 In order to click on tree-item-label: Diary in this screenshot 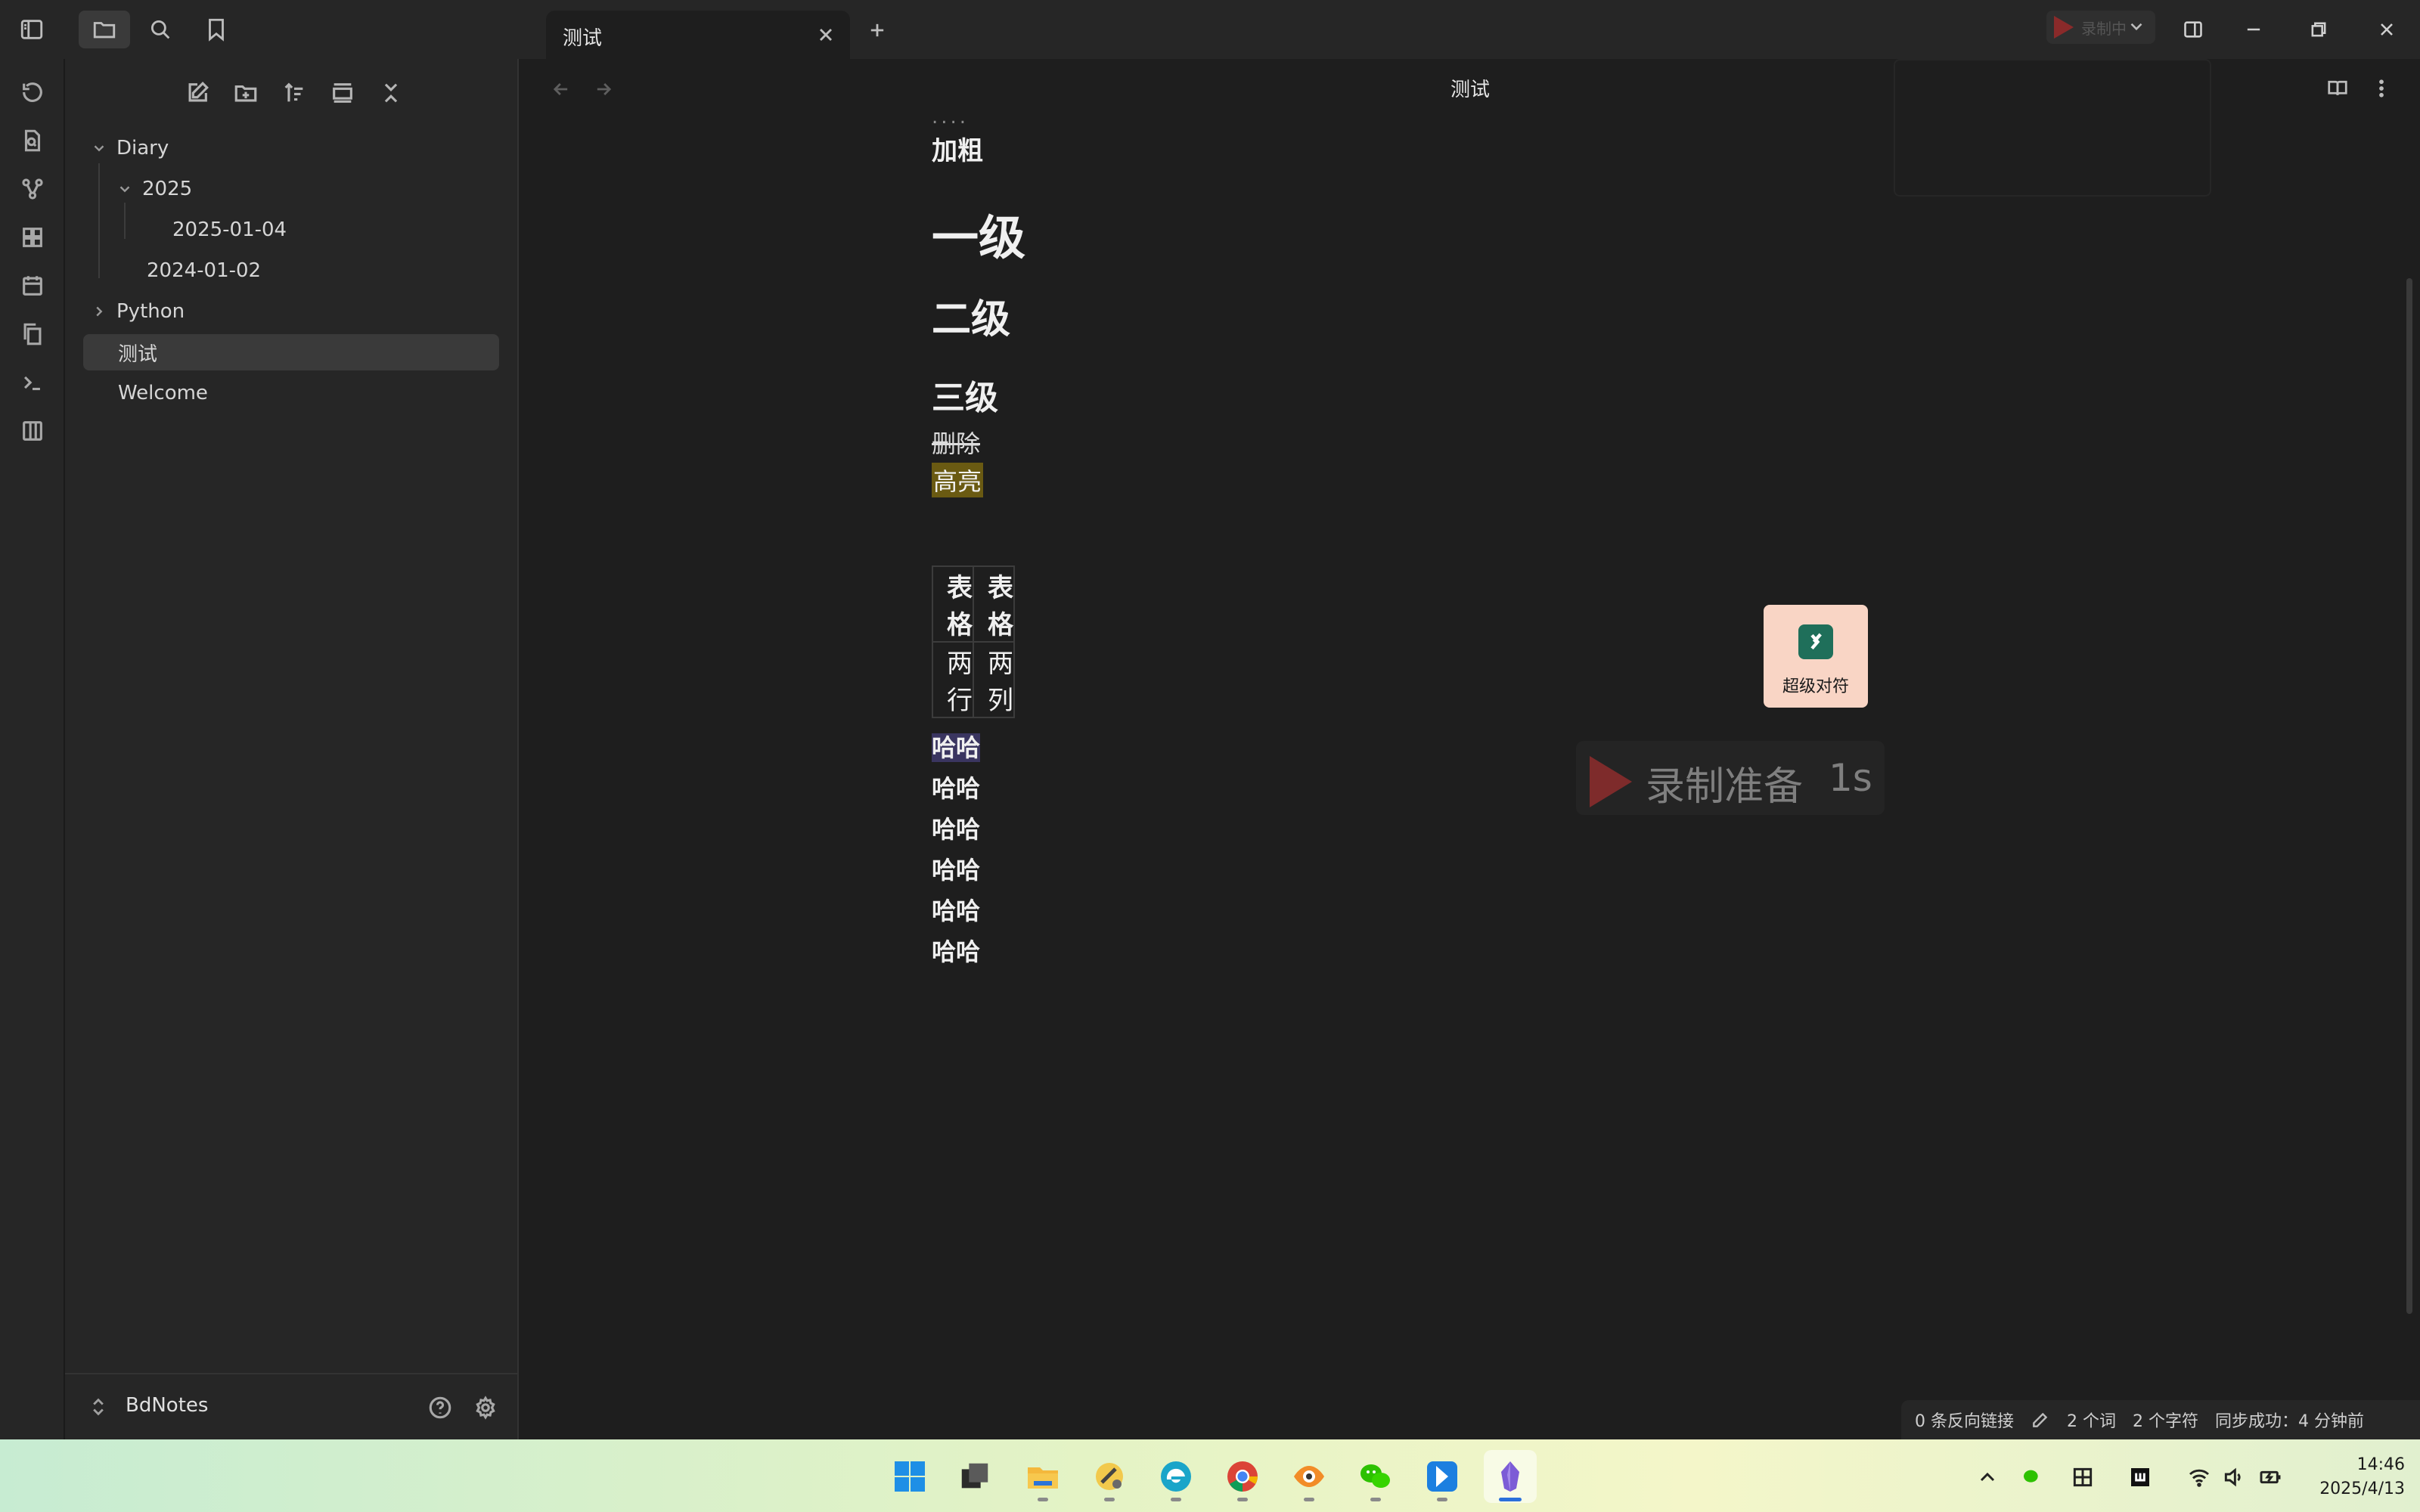, I will do `click(142, 148)`.